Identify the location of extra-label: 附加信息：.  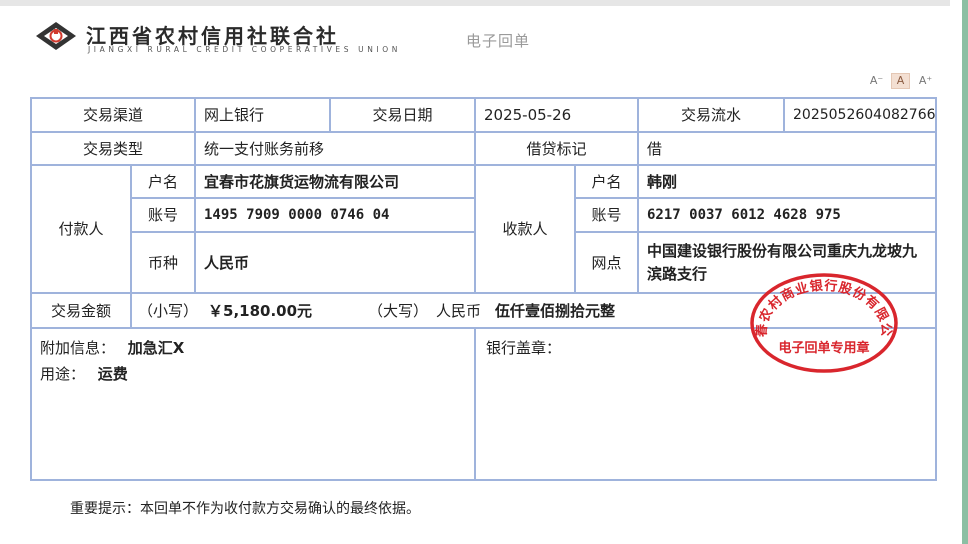
(78, 348).